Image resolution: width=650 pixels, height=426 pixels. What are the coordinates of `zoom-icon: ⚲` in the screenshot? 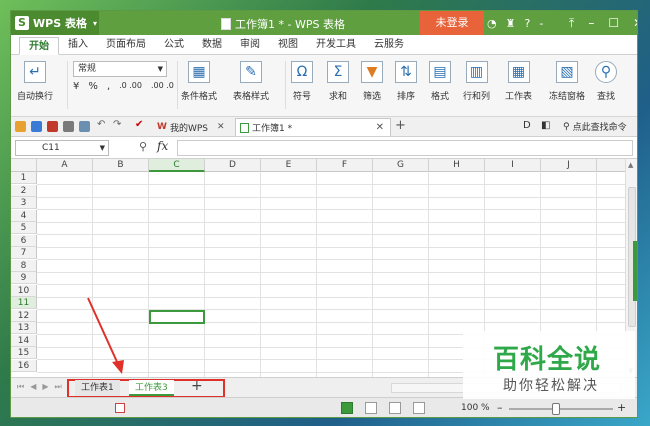 It's located at (143, 146).